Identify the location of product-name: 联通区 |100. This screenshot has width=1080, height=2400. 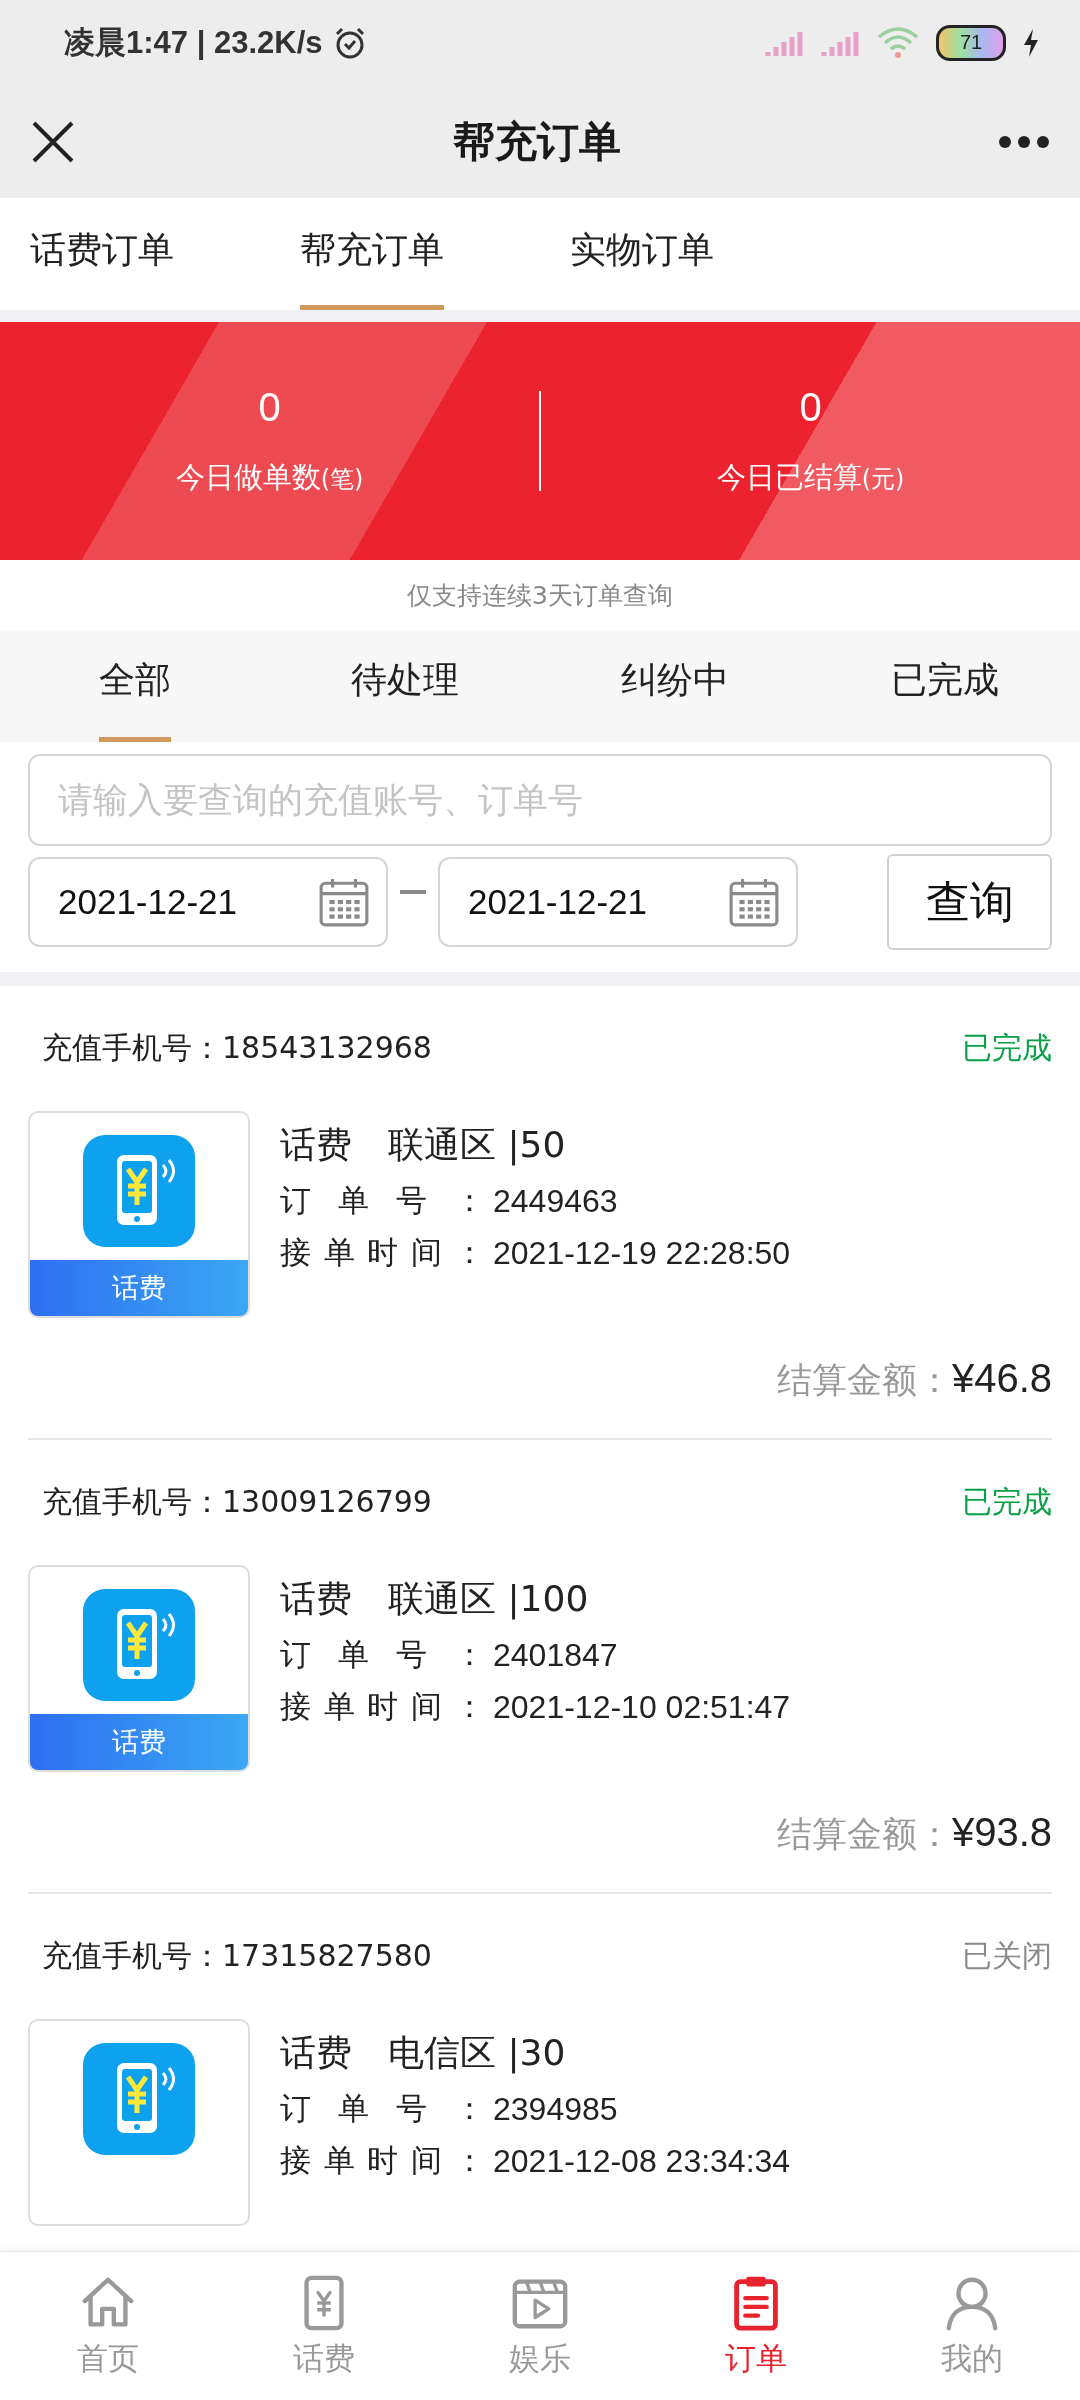
(488, 1599).